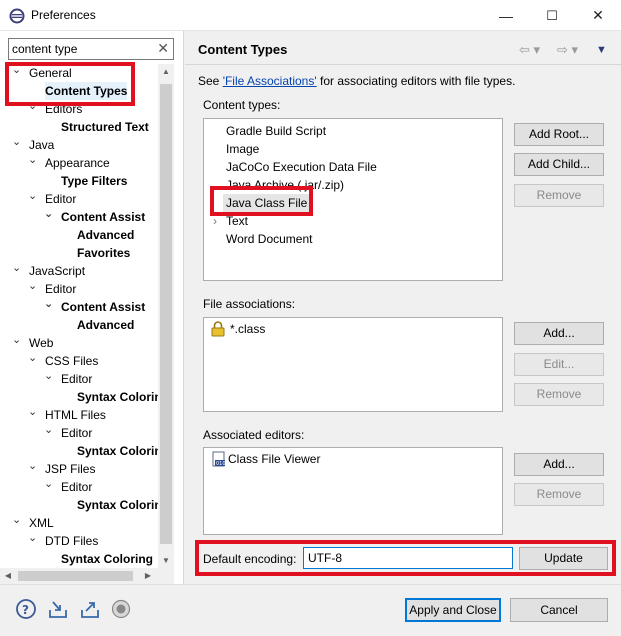 This screenshot has height=636, width=621. I want to click on tree-item: Structured Text, so click(105, 127).